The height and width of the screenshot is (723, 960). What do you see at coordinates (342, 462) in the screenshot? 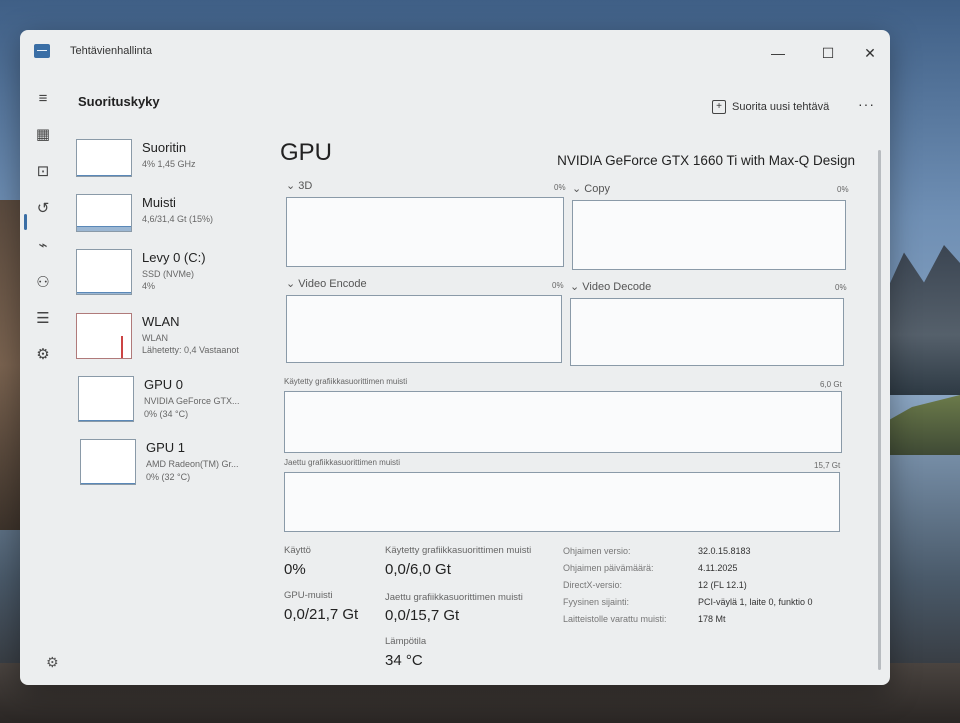
I see `shared-memory-label: Jaettu grafiikkasuorittimen muisti` at bounding box center [342, 462].